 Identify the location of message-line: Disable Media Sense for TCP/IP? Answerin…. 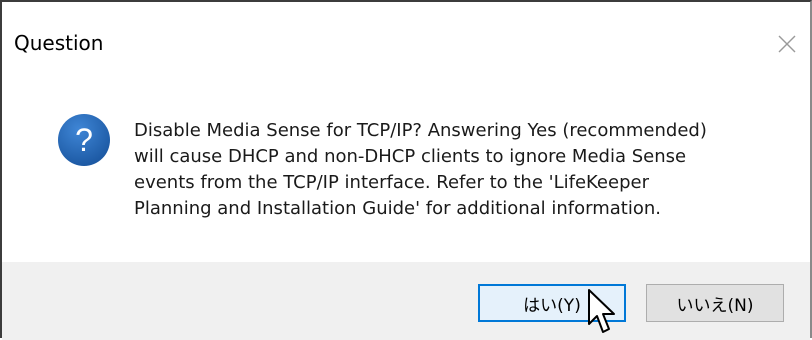
(420, 130).